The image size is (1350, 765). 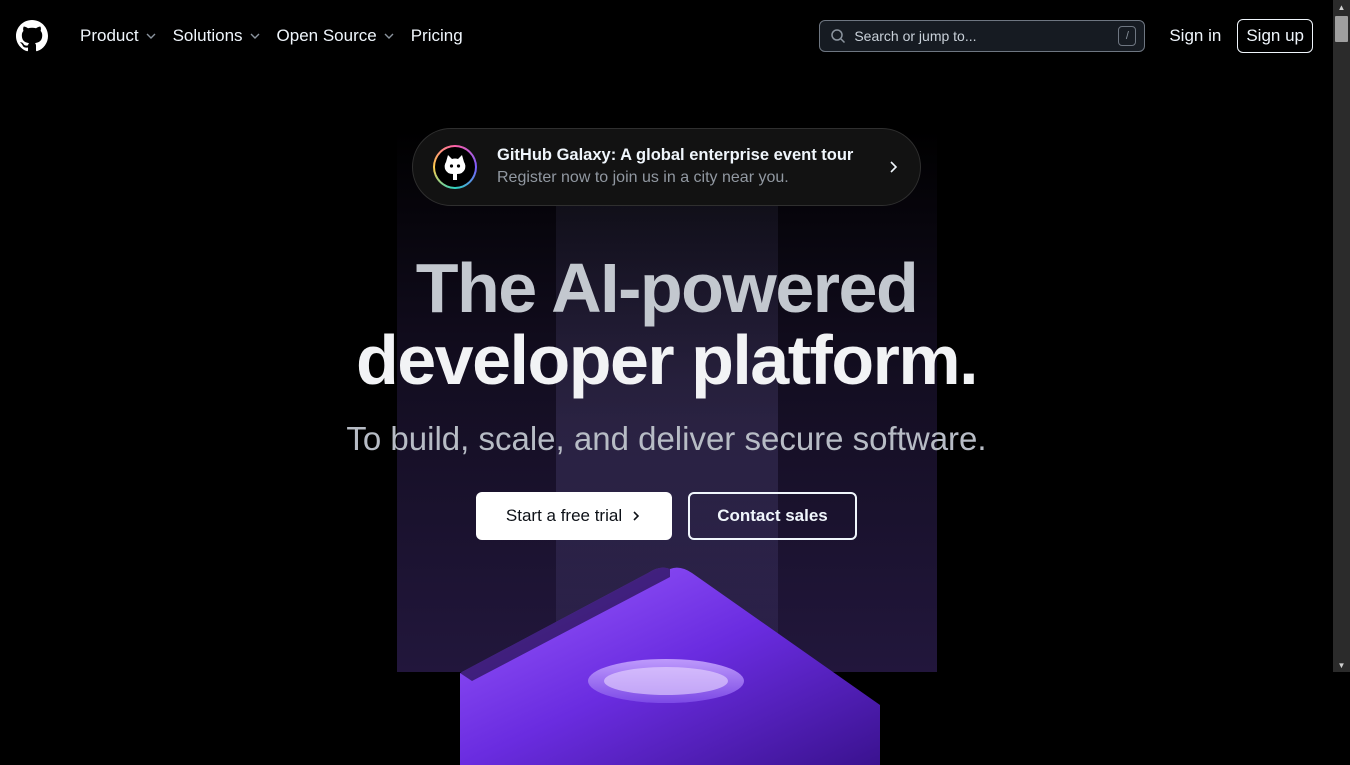 I want to click on nav-open-source-label: Open Source, so click(x=326, y=35).